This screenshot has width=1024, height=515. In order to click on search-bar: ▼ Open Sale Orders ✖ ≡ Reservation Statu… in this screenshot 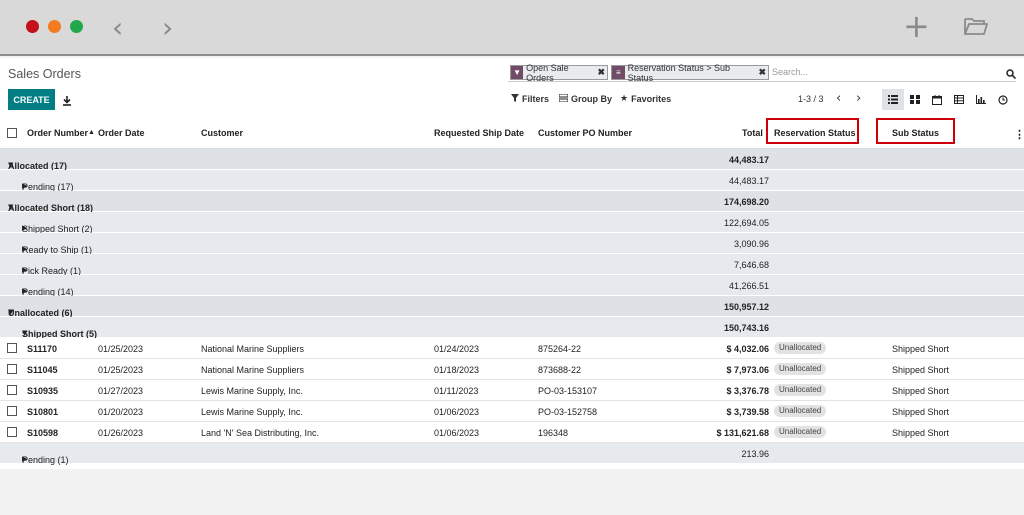, I will do `click(762, 73)`.